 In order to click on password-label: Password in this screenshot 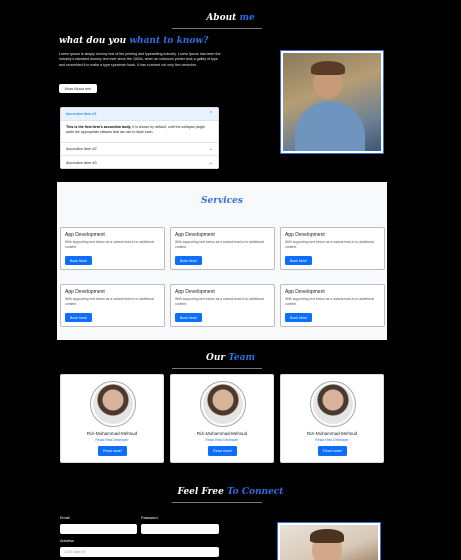, I will do `click(149, 518)`.